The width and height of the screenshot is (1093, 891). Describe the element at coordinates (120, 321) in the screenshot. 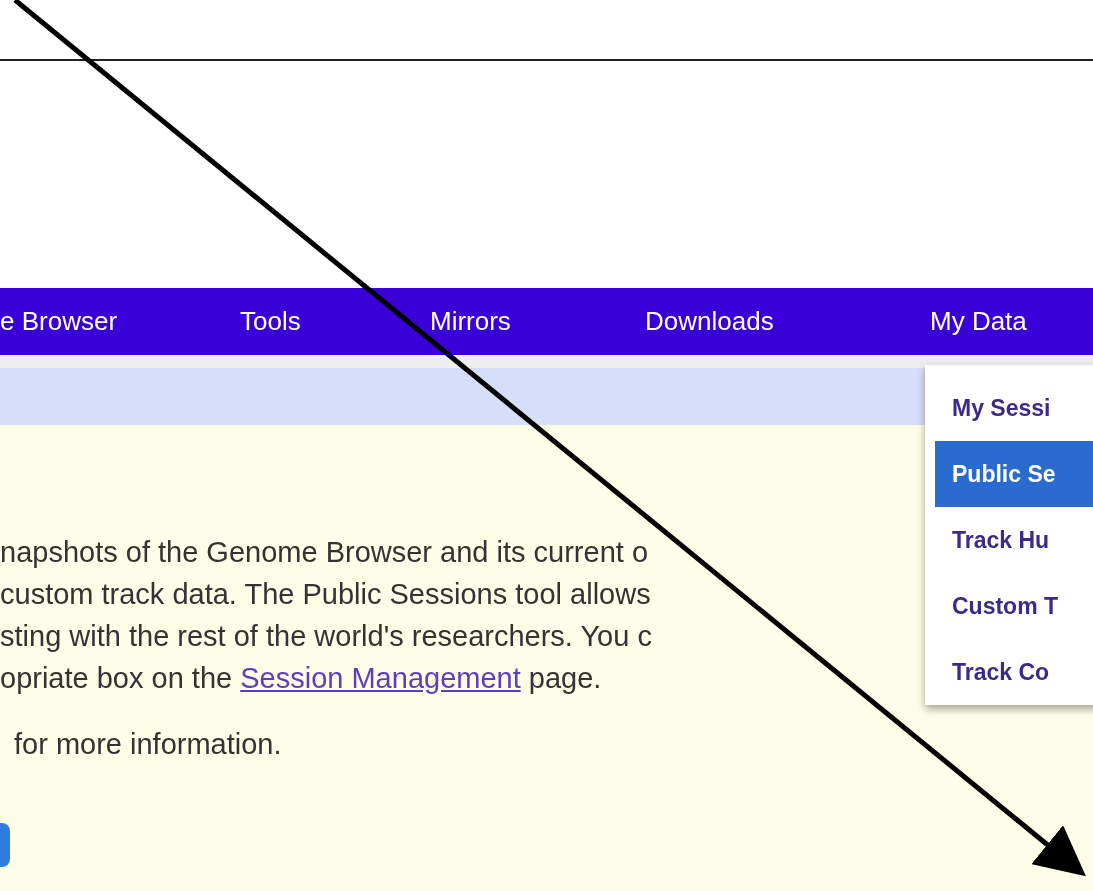

I see `nav-link: e Browser` at that location.